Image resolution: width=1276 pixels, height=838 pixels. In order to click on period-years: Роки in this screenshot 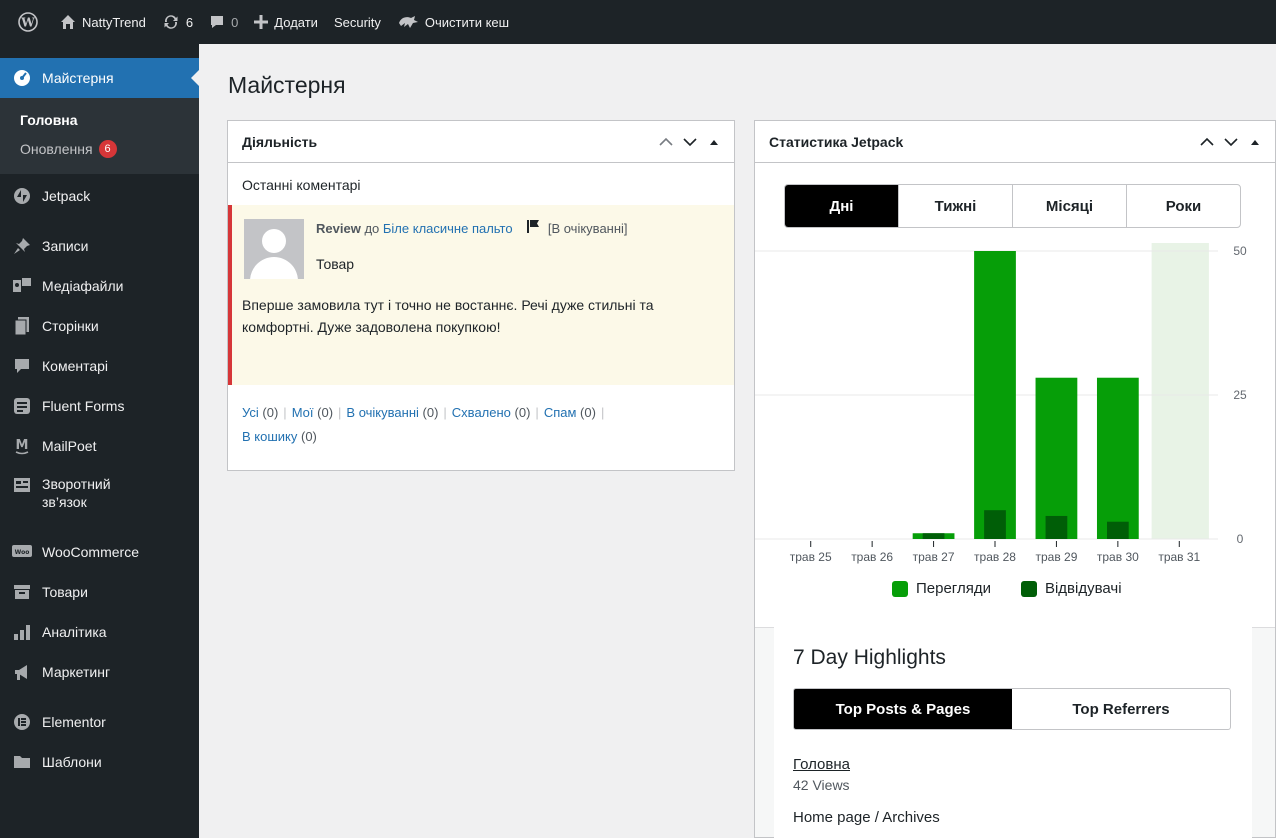, I will do `click(1183, 206)`.